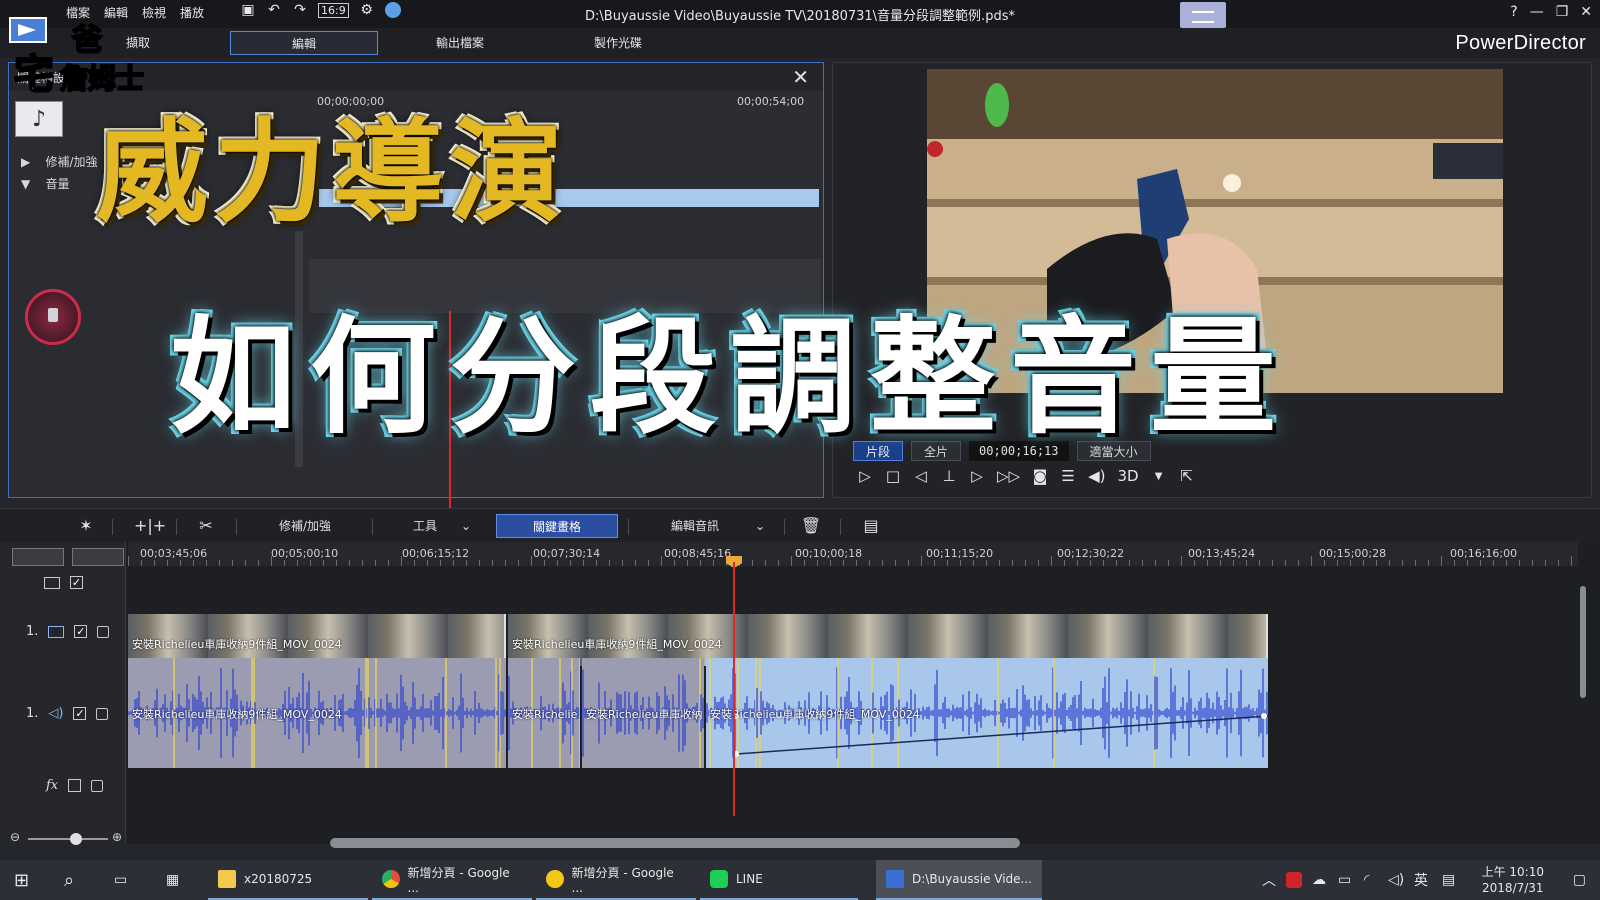 The image size is (1600, 900). What do you see at coordinates (76, 582) in the screenshot?
I see `master-track-checkbox: ✓` at bounding box center [76, 582].